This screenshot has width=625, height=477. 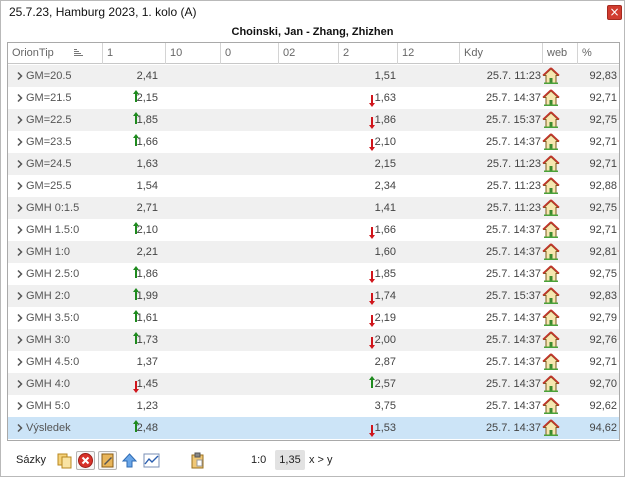 I want to click on upload-button, so click(x=129, y=460).